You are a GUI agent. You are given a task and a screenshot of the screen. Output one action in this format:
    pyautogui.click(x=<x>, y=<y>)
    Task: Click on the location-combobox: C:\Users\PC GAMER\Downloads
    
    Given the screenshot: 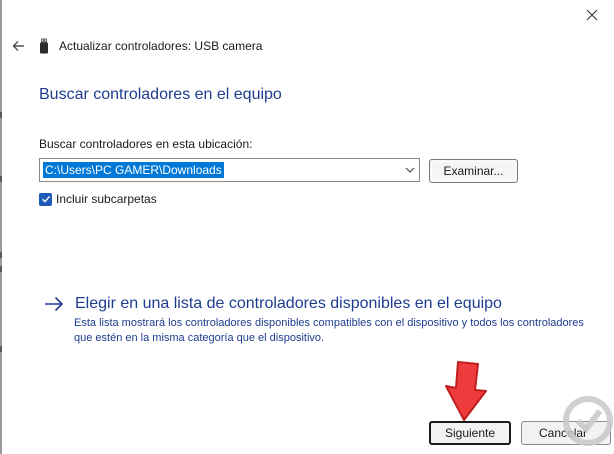 What is the action you would take?
    pyautogui.click(x=229, y=170)
    